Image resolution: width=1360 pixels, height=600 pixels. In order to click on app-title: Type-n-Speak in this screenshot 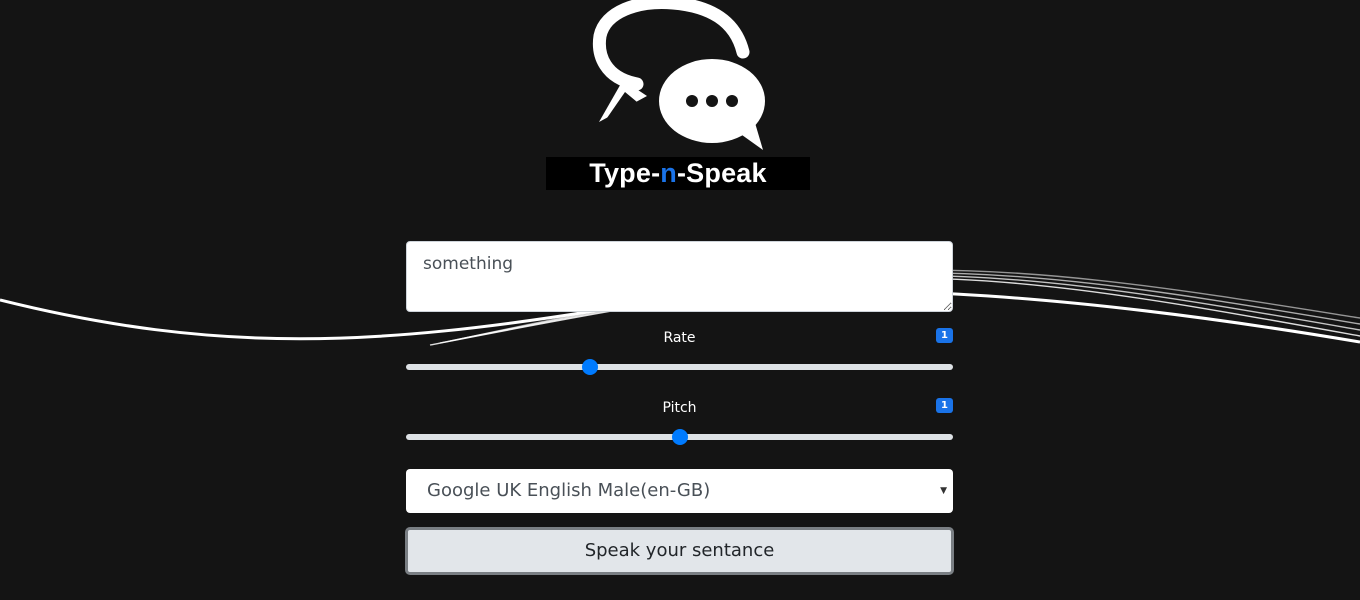, I will do `click(678, 173)`.